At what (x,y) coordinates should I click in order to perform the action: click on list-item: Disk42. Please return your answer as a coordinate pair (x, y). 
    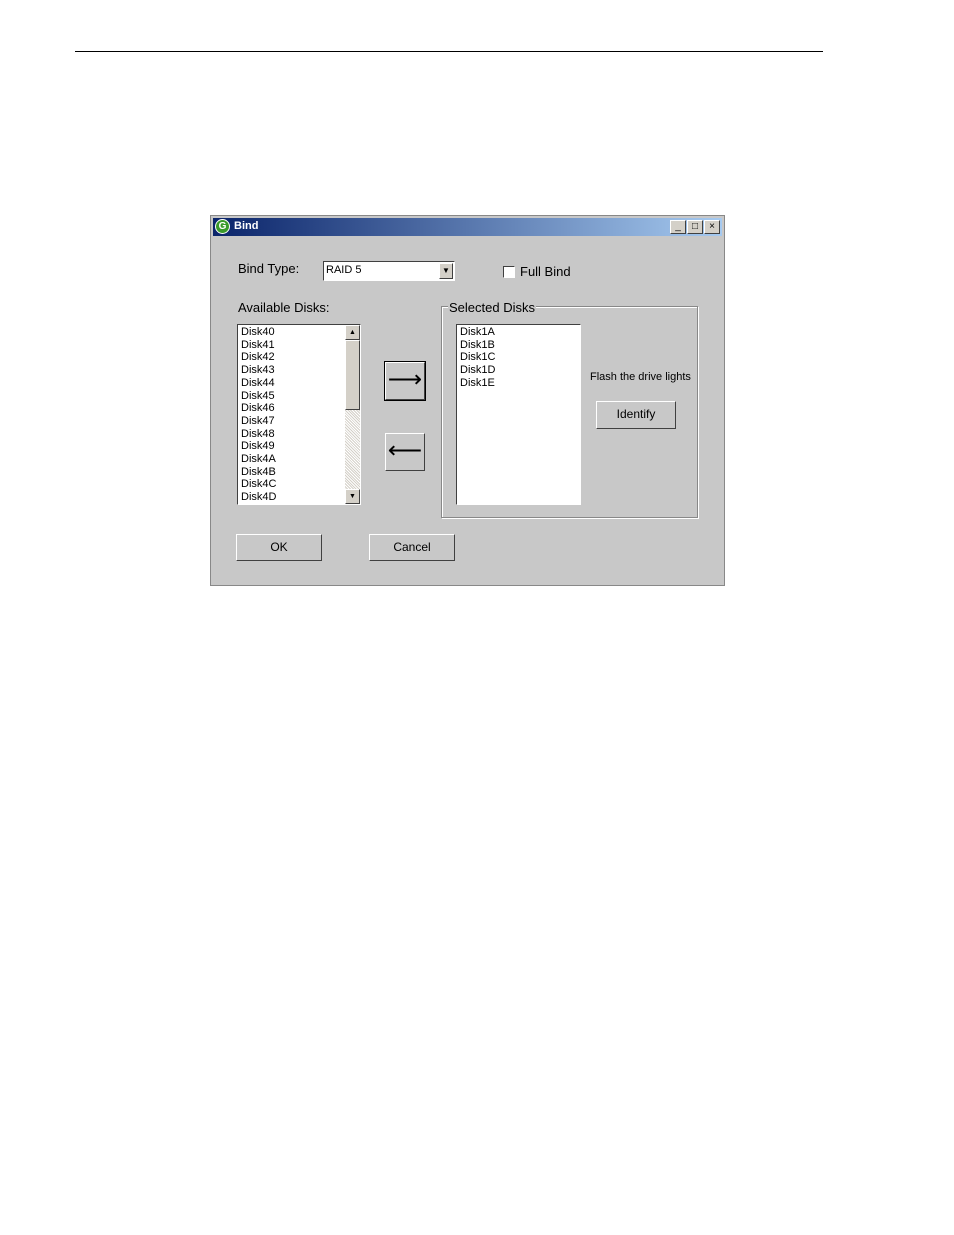
    Looking at the image, I should click on (257, 357).